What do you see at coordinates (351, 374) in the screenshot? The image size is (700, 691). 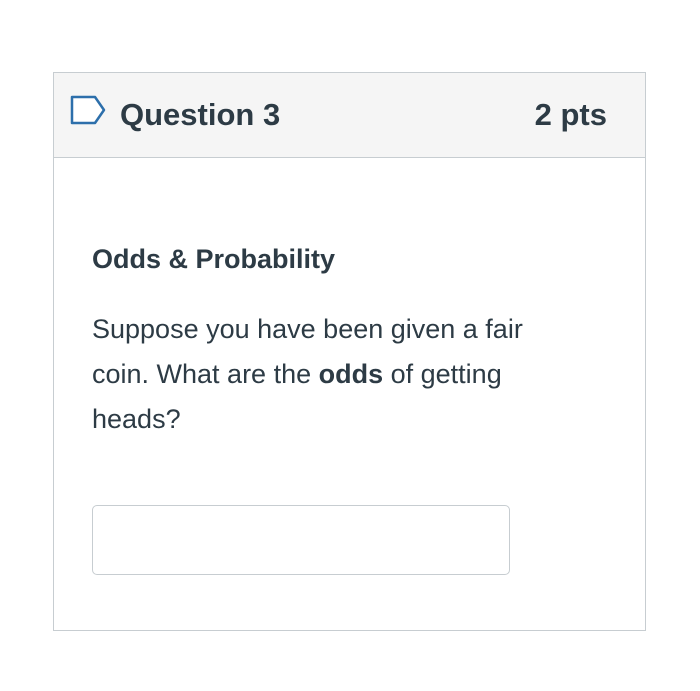 I see `question-text-bold: odds` at bounding box center [351, 374].